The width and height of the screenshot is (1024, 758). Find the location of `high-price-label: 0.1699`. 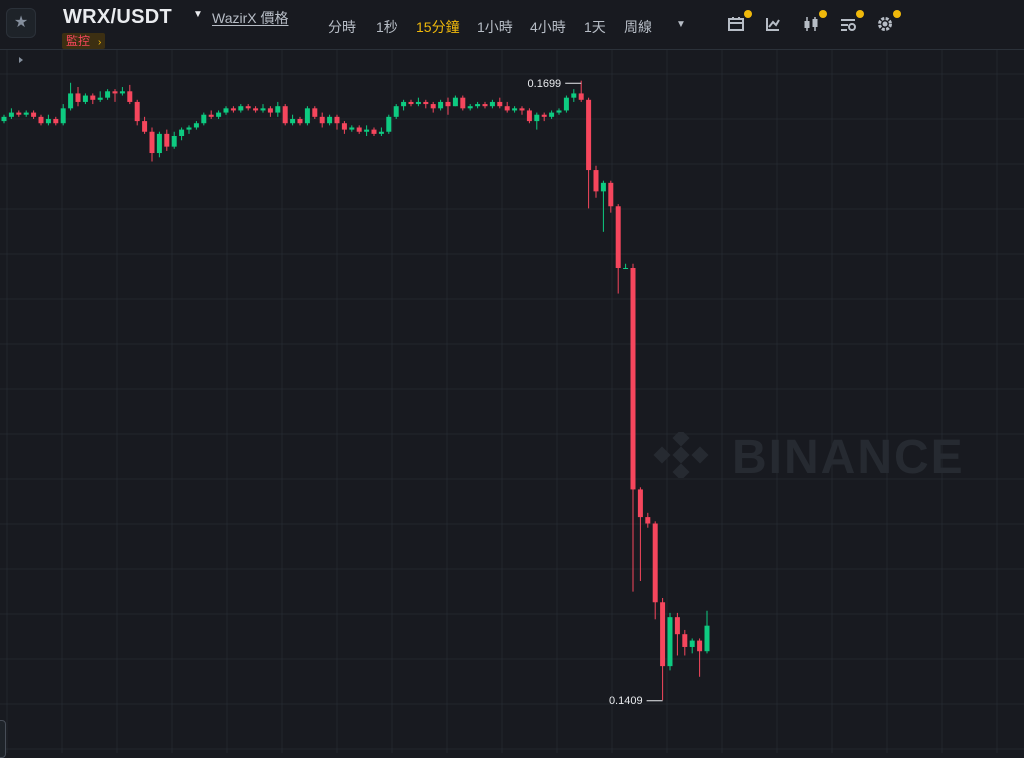

high-price-label: 0.1699 is located at coordinates (545, 84).